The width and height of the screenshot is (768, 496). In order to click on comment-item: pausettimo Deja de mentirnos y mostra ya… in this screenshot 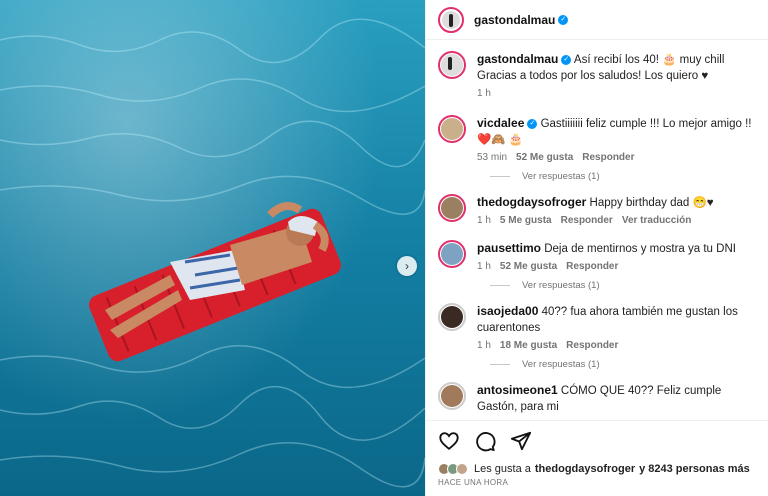, I will do `click(597, 256)`.